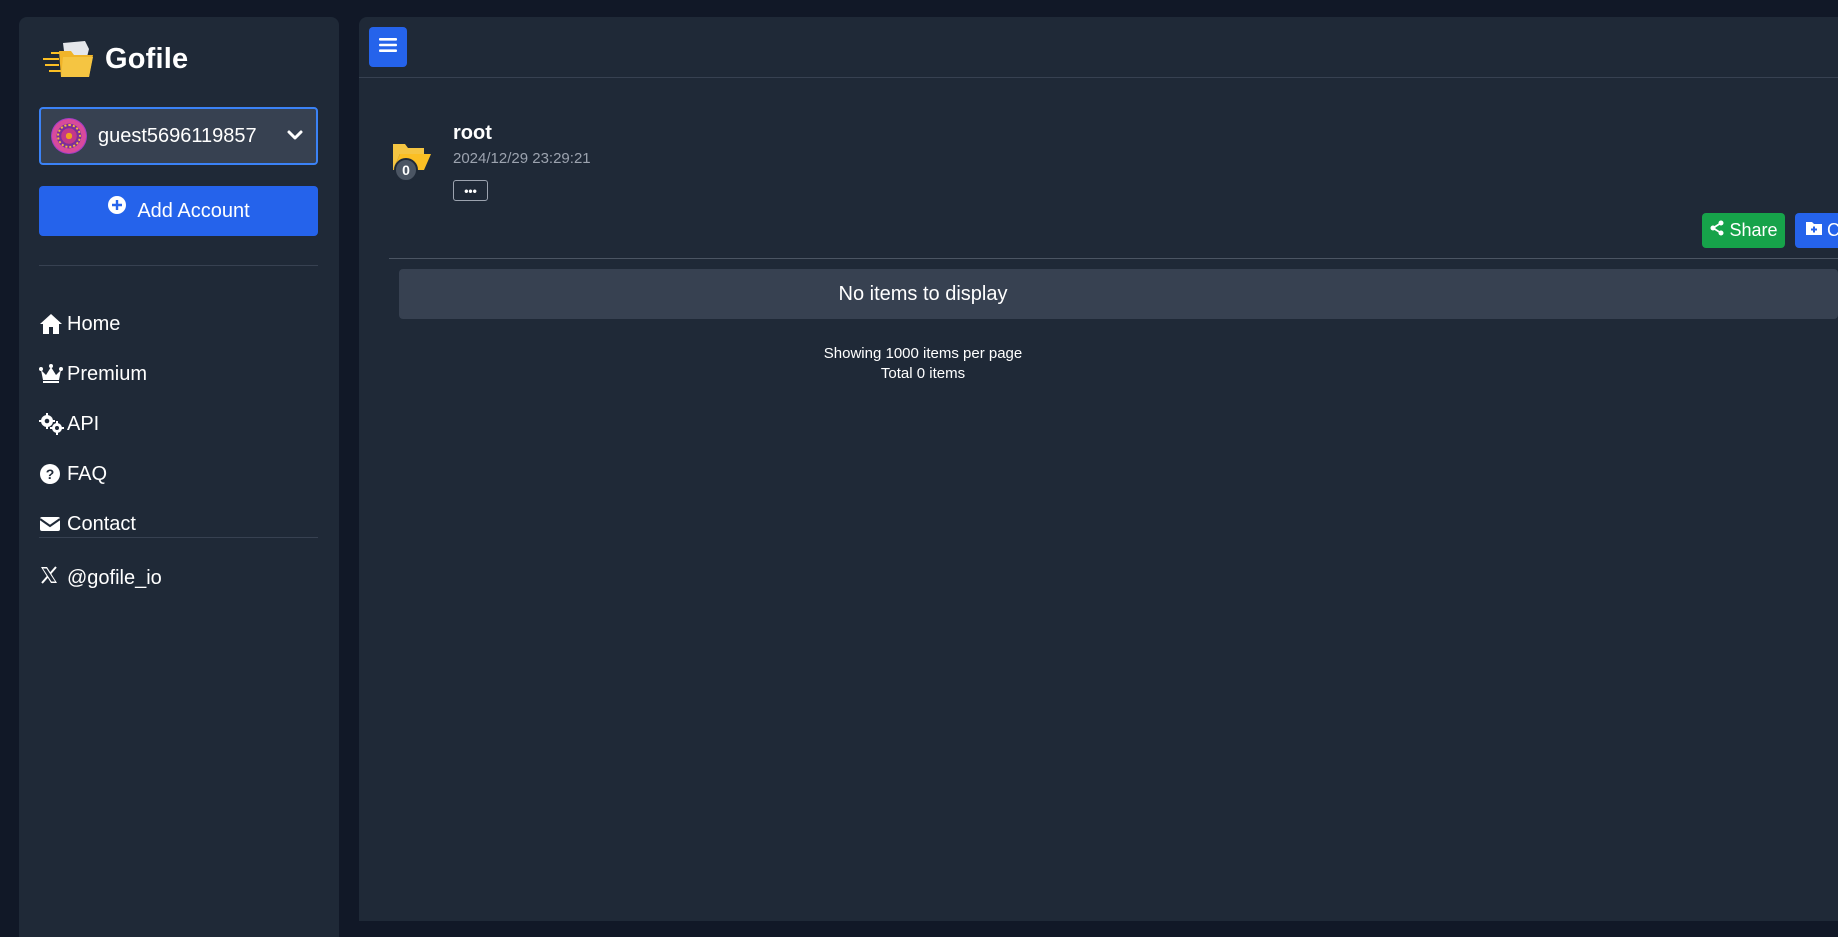 The height and width of the screenshot is (937, 1838). I want to click on brand: Gofile, so click(114, 59).